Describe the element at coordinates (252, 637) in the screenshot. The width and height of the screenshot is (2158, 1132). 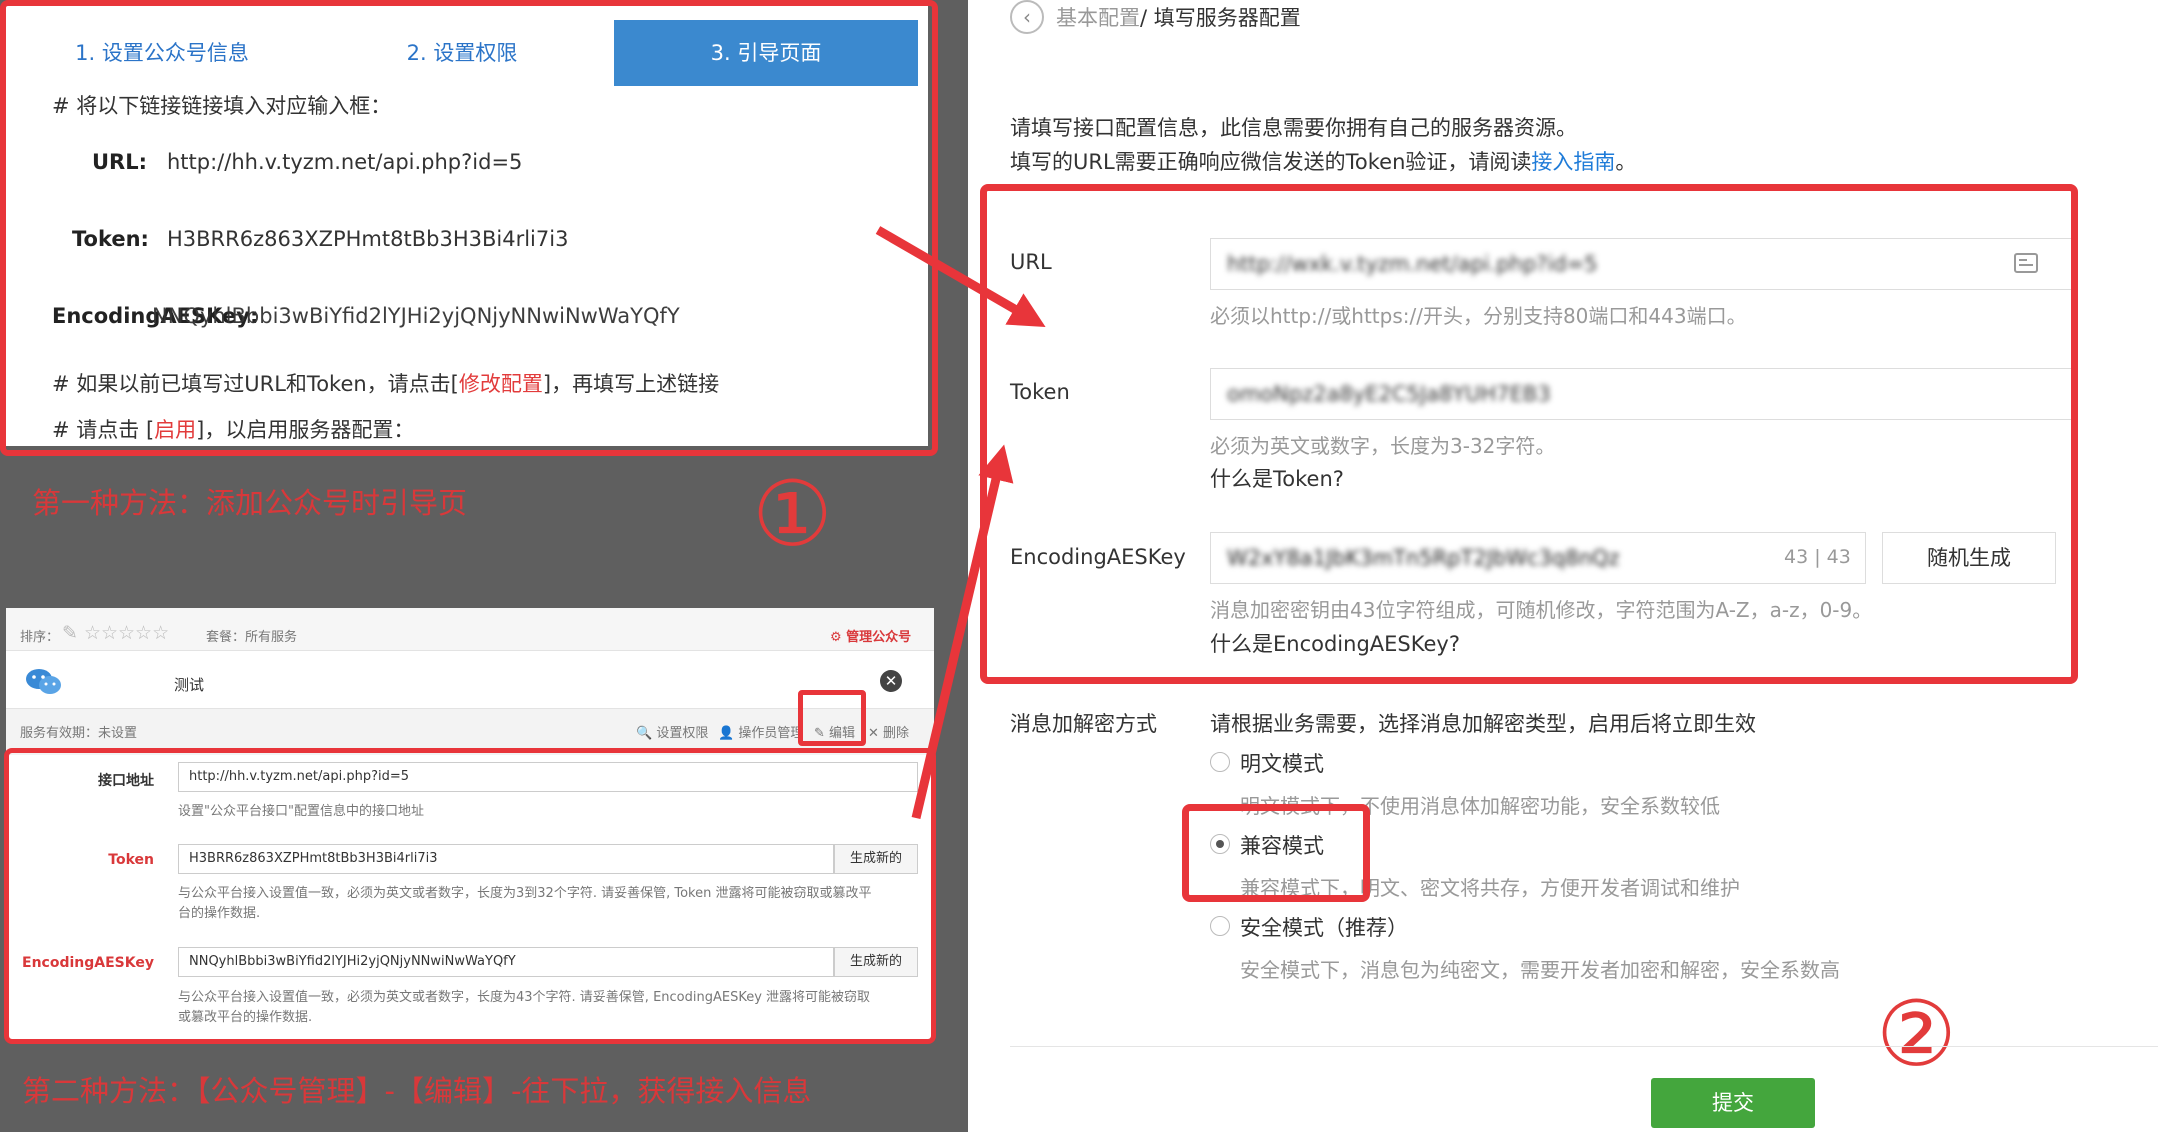
I see `package-label: 套餐：所有服务` at that location.